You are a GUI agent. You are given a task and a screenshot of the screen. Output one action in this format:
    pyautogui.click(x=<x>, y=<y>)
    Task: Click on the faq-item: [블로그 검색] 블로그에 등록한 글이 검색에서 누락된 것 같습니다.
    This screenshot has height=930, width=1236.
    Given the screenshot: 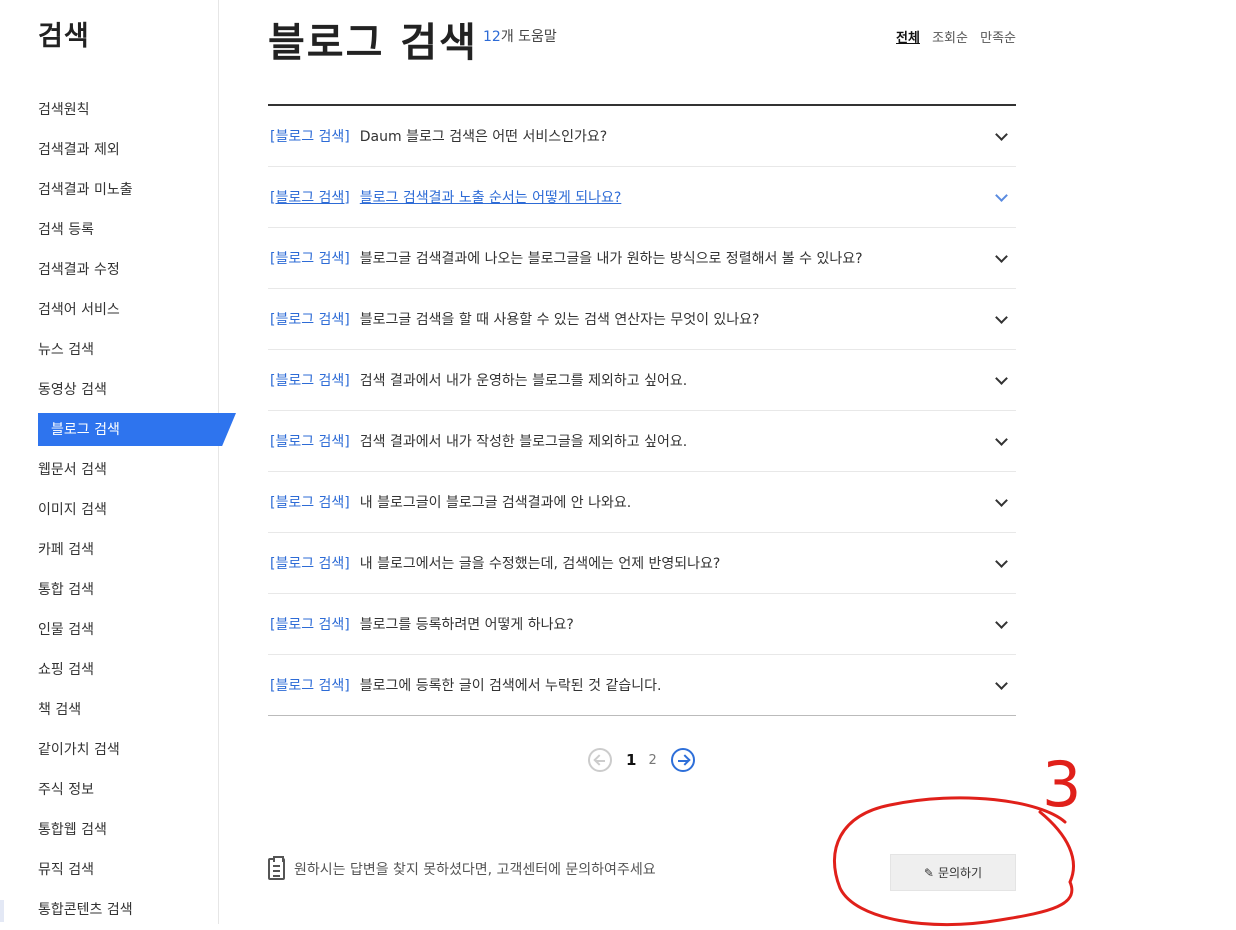 What is the action you would take?
    pyautogui.click(x=642, y=685)
    